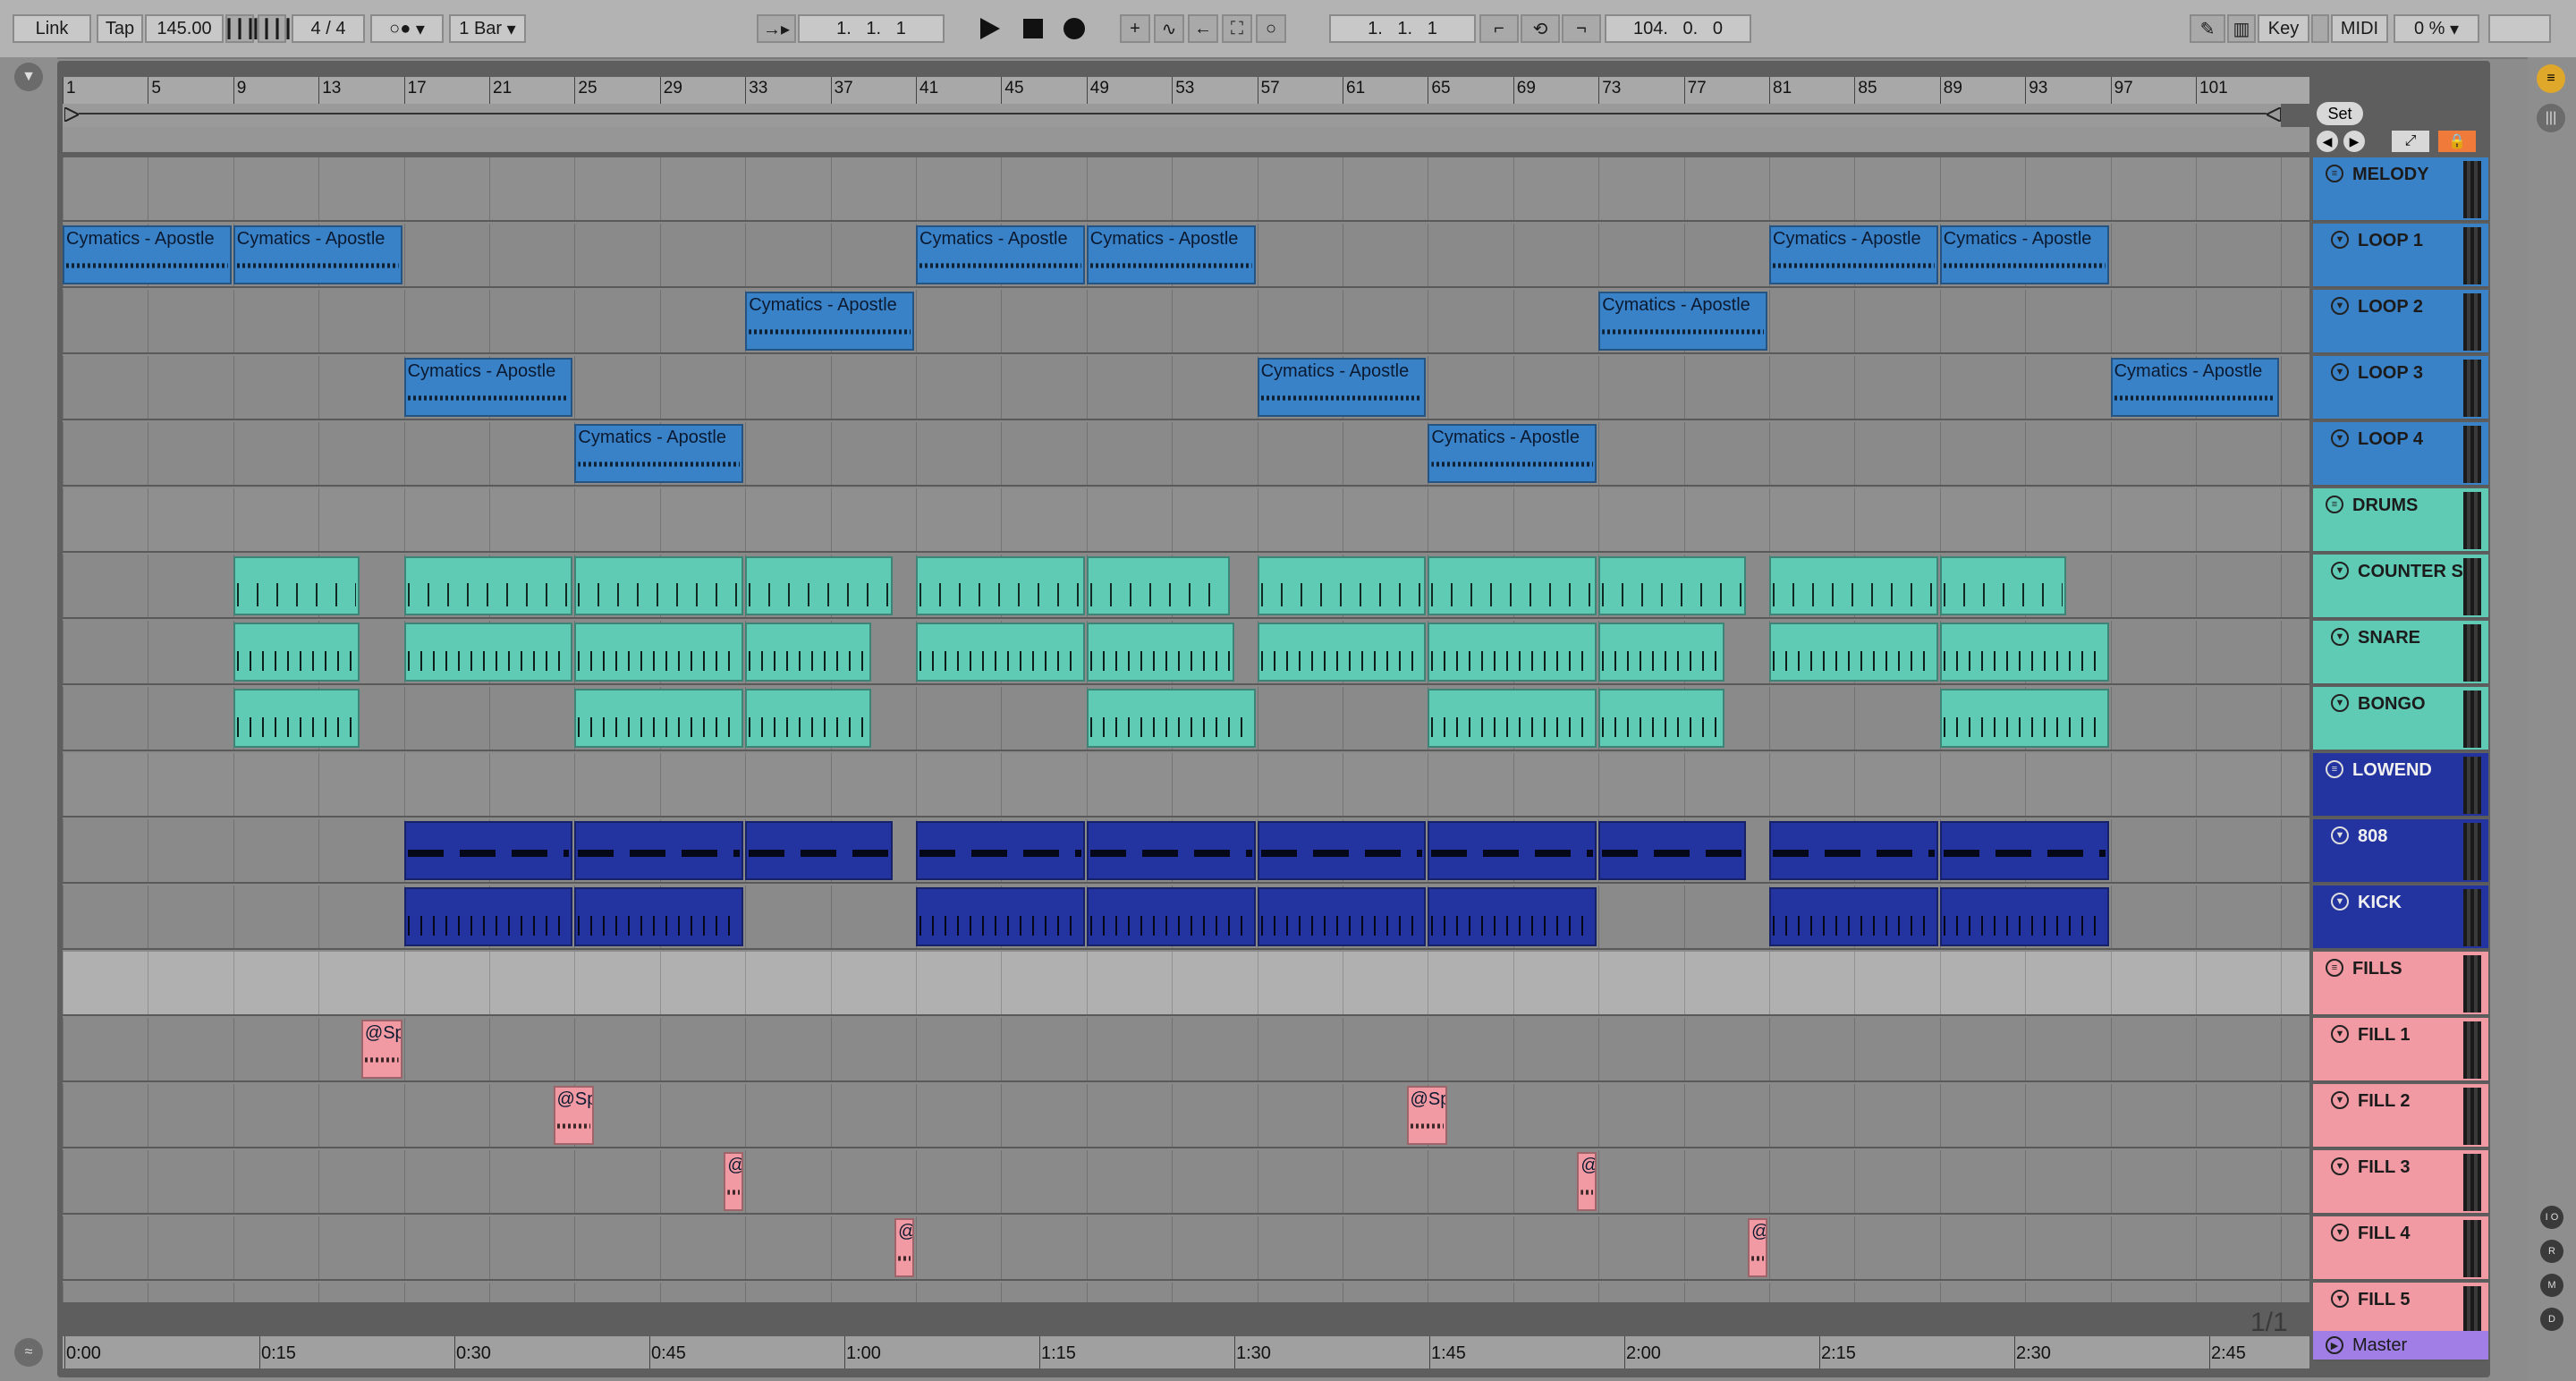  Describe the element at coordinates (1172, 116) in the screenshot. I see `loop-brace` at that location.